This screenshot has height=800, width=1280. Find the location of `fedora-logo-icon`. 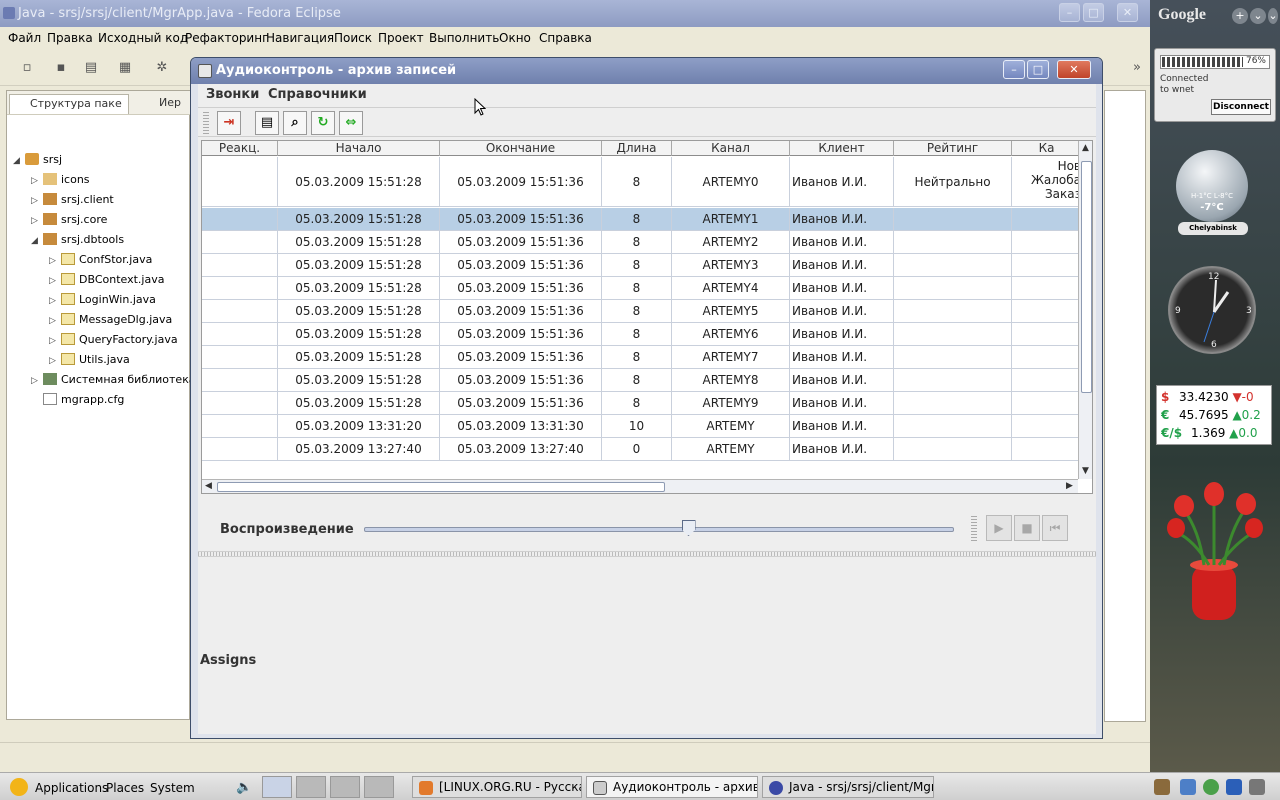

fedora-logo-icon is located at coordinates (19, 787).